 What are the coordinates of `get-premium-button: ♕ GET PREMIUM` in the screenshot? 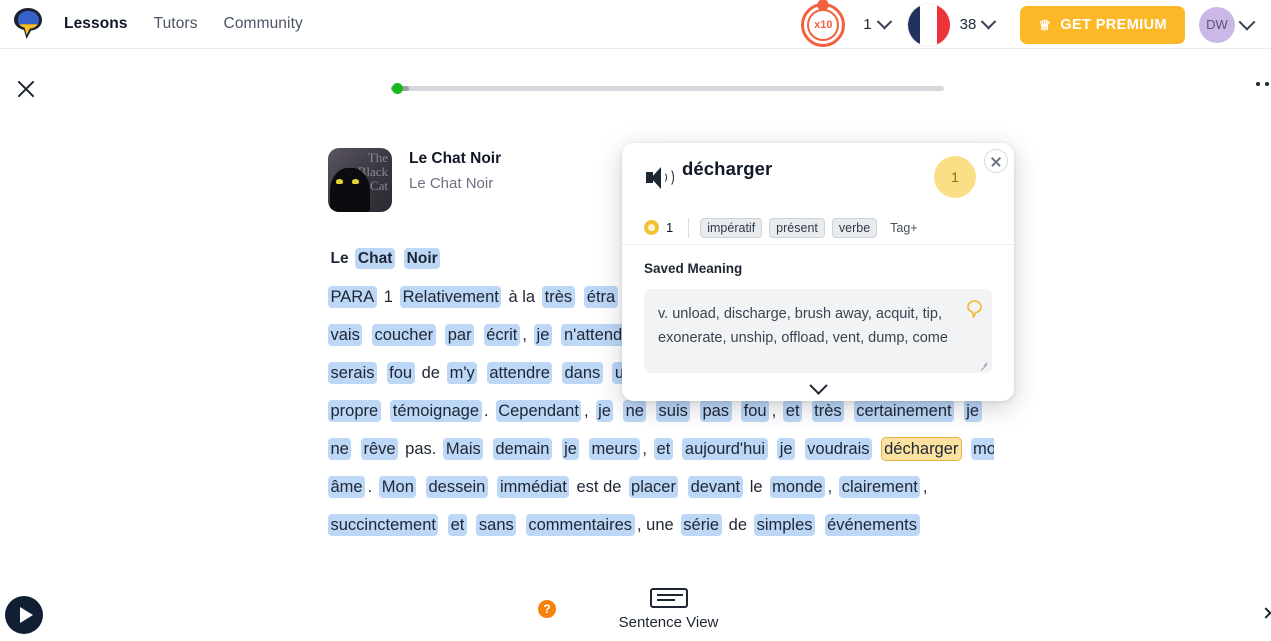 It's located at (1102, 24).